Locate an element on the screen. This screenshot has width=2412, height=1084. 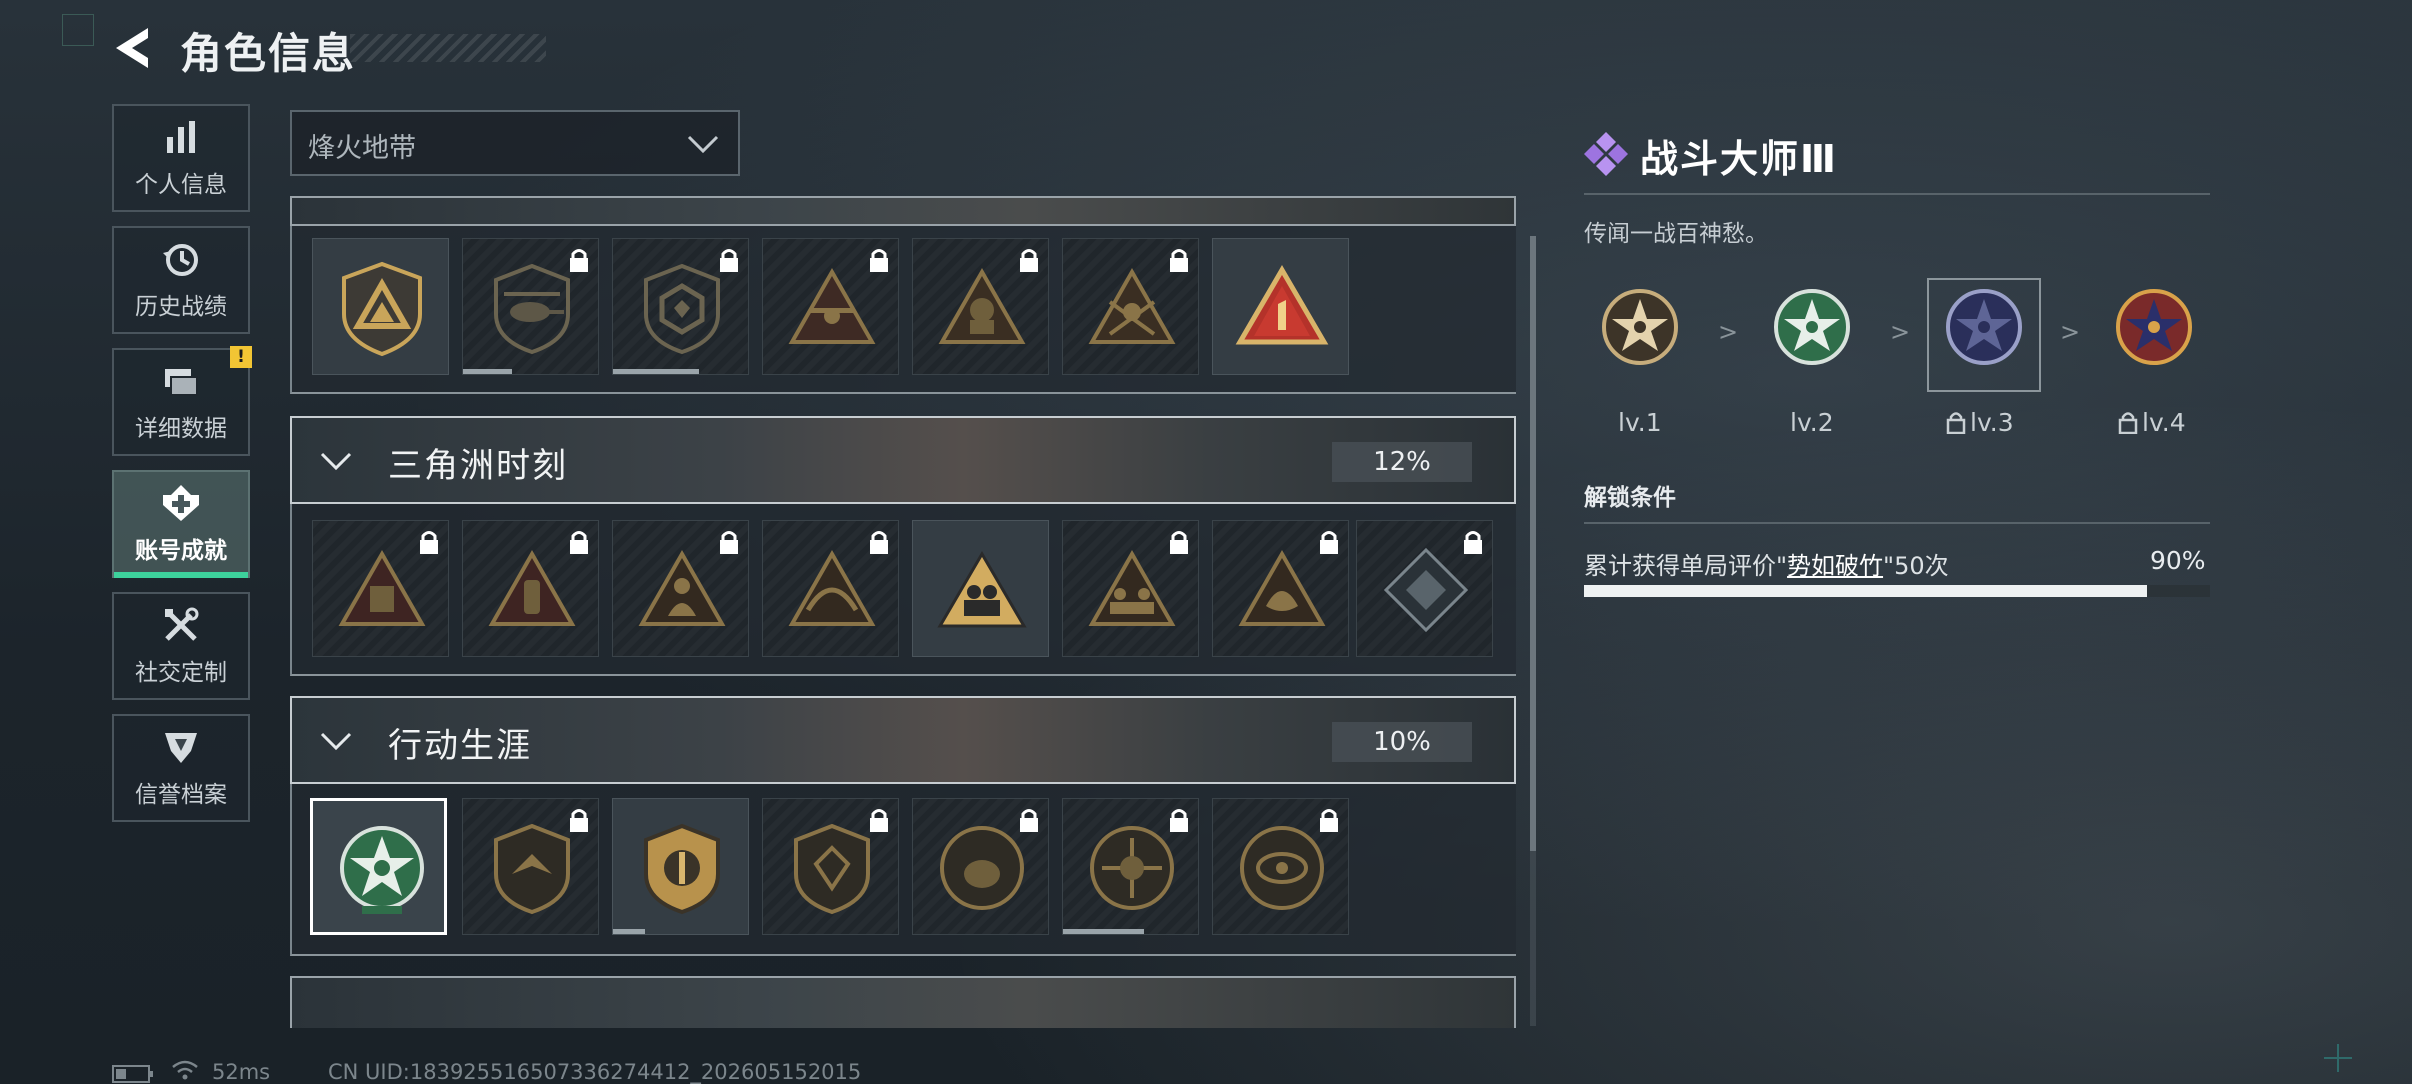
section-header-career: 行动生涯 10% is located at coordinates (903, 740).